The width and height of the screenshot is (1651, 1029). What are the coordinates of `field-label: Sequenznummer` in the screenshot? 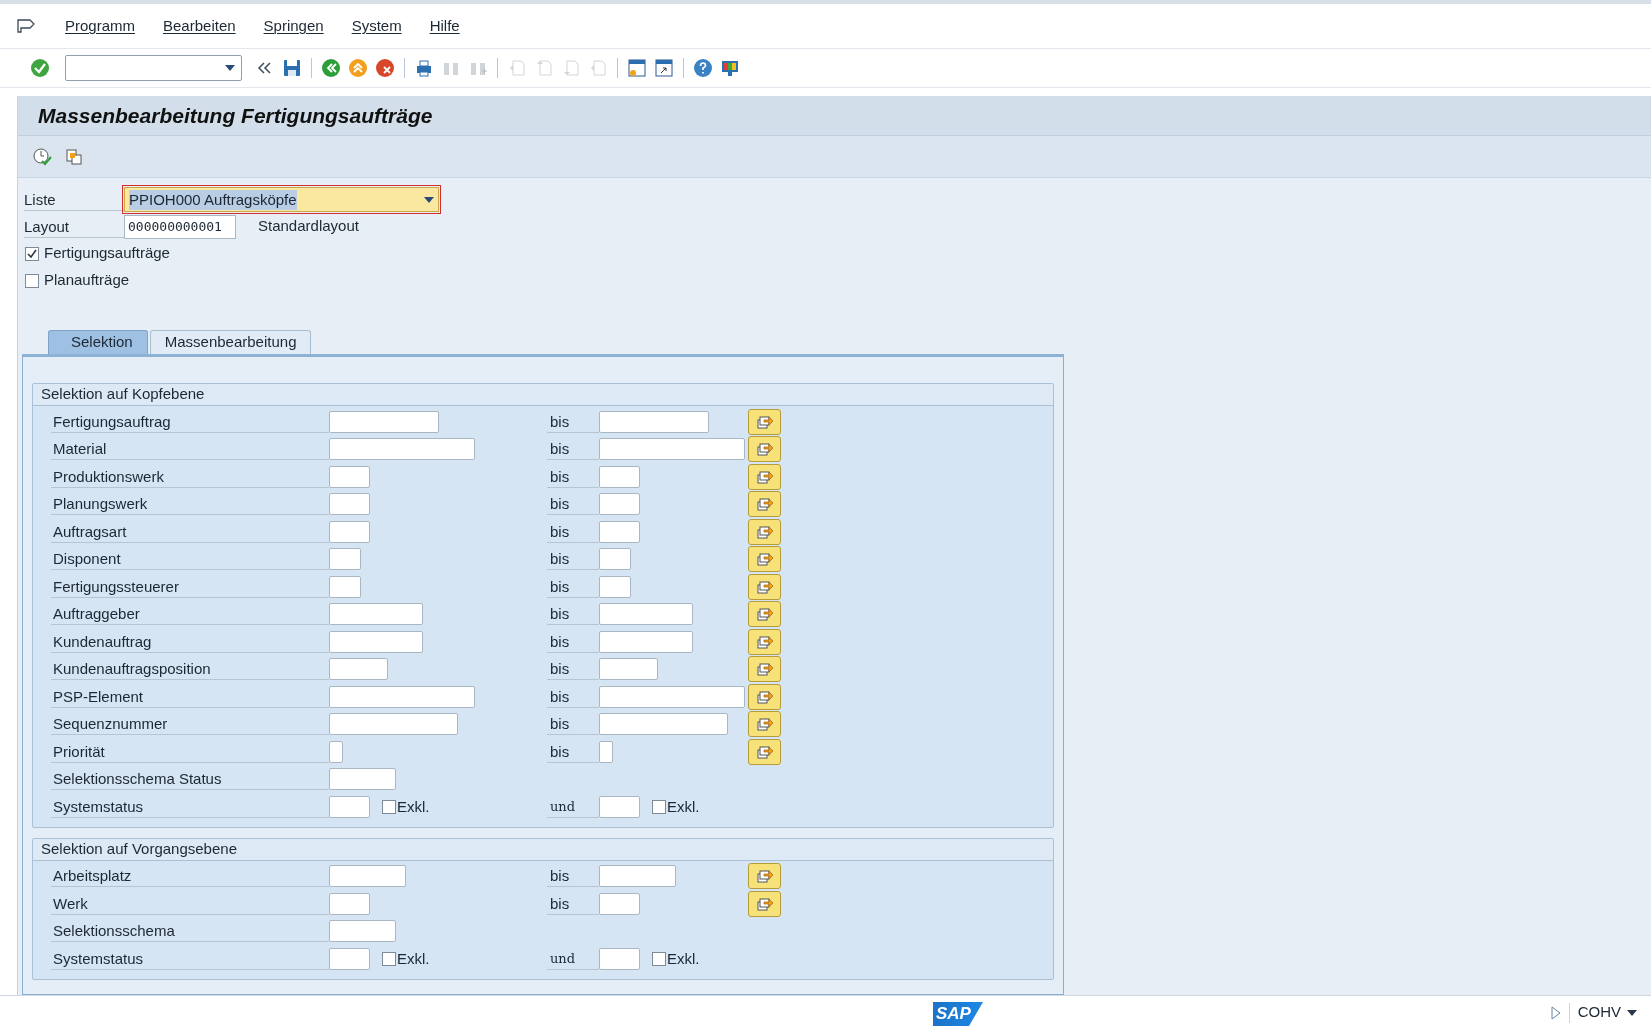 It's located at (110, 724).